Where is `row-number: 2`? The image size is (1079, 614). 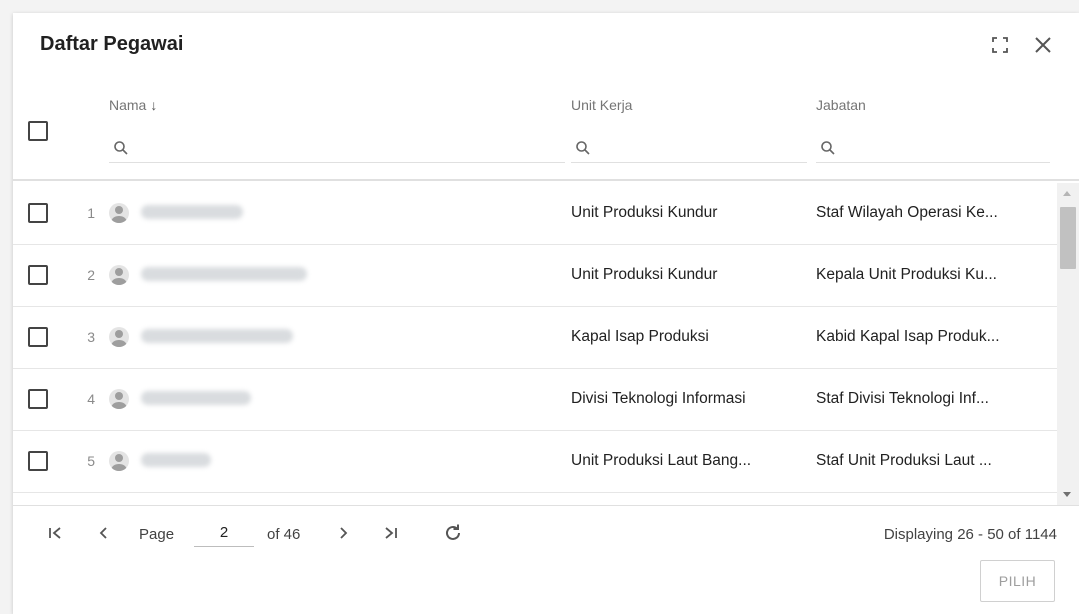 row-number: 2 is located at coordinates (91, 275).